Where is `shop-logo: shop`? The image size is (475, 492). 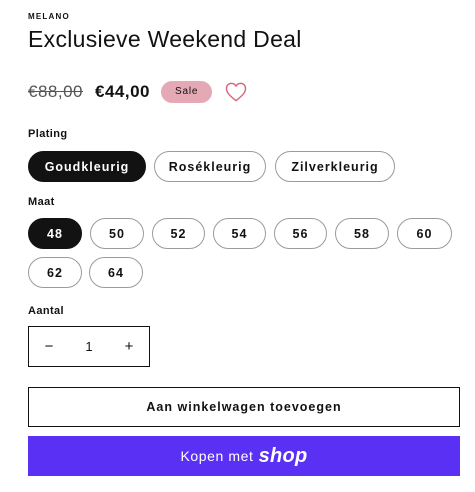 shop-logo: shop is located at coordinates (283, 455).